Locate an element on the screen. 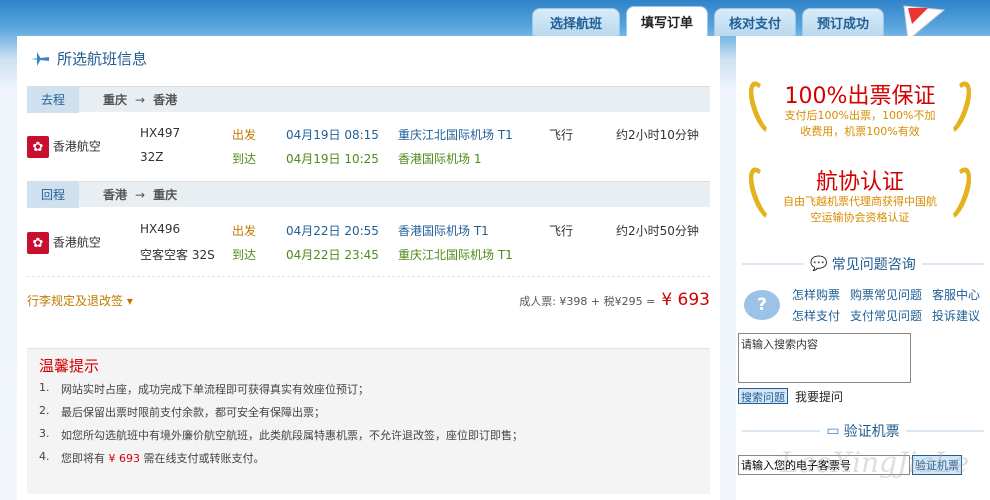 The width and height of the screenshot is (990, 500). return-route: 香港 → 重庆 is located at coordinates (140, 194).